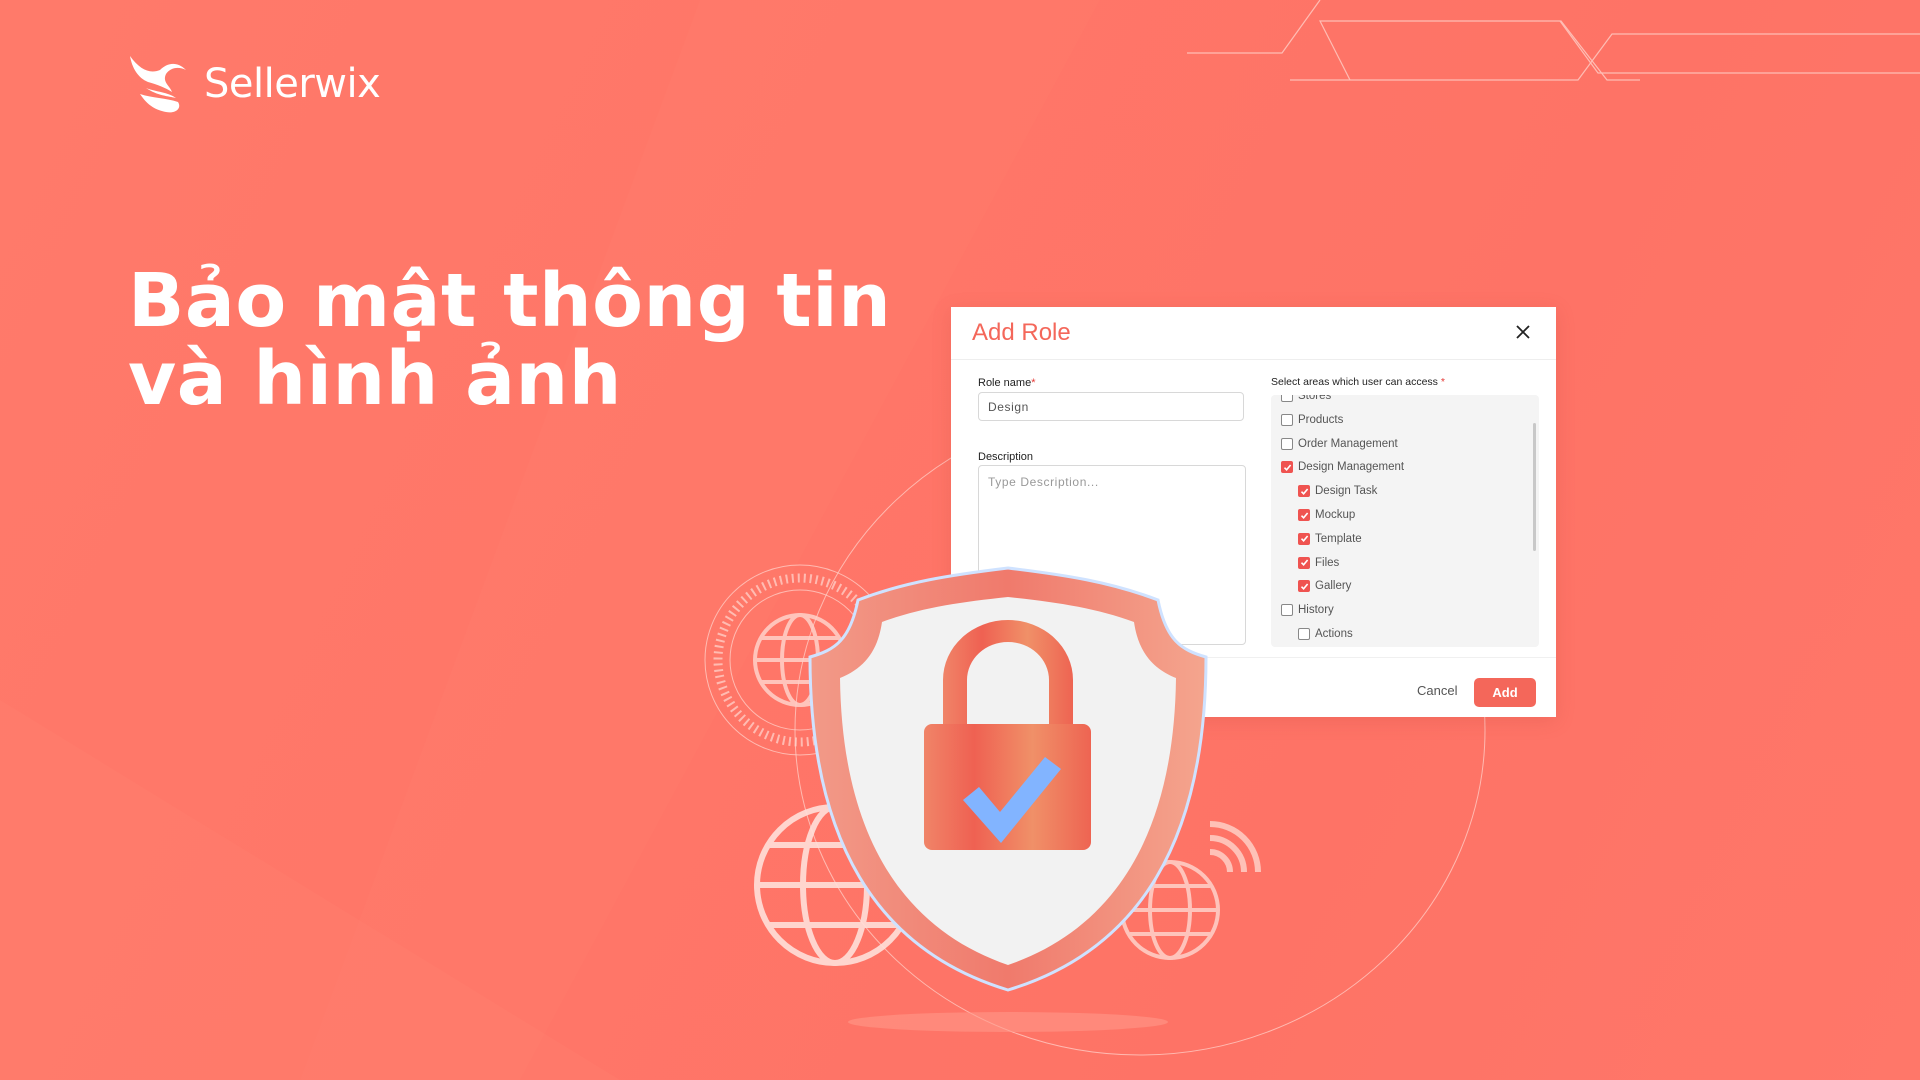  What do you see at coordinates (1006, 457) in the screenshot?
I see `description-label: Description` at bounding box center [1006, 457].